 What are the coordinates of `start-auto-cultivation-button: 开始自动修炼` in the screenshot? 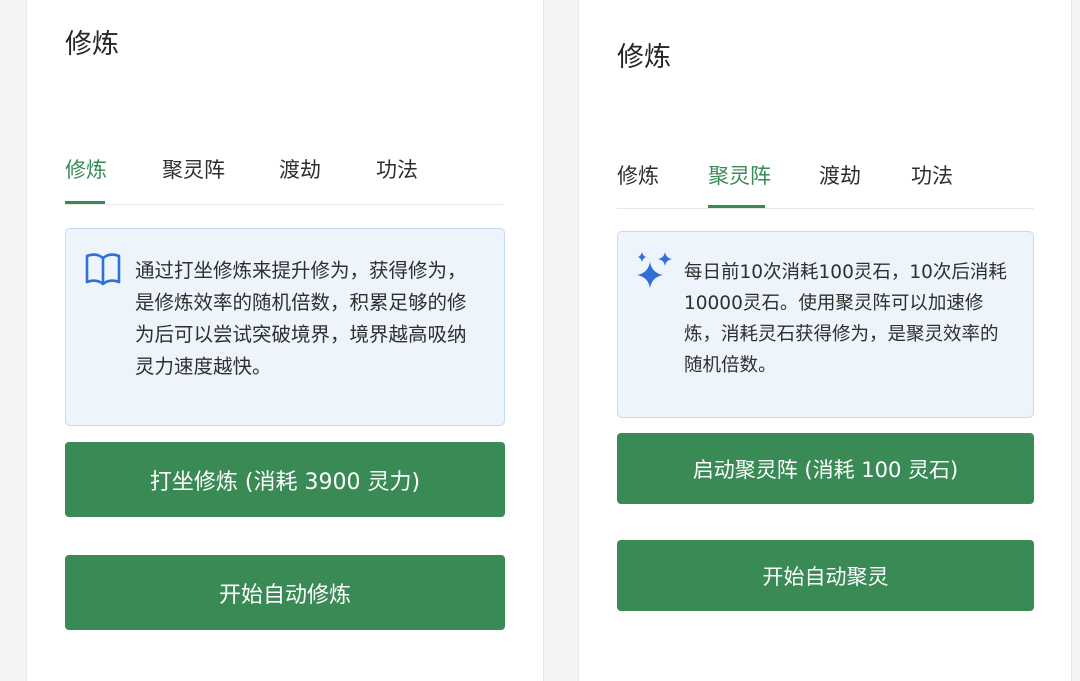 It's located at (285, 592).